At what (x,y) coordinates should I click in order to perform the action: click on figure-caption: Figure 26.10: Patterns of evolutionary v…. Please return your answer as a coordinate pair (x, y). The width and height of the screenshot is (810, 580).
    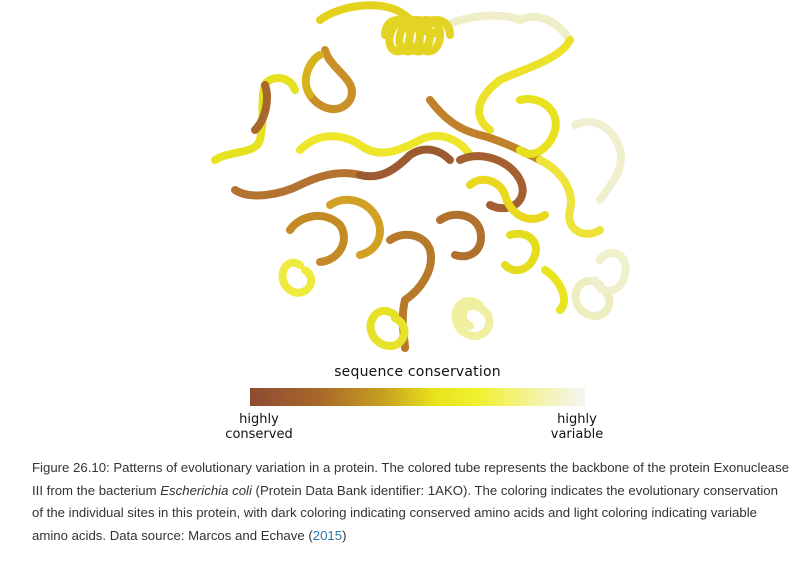
    Looking at the image, I should click on (412, 502).